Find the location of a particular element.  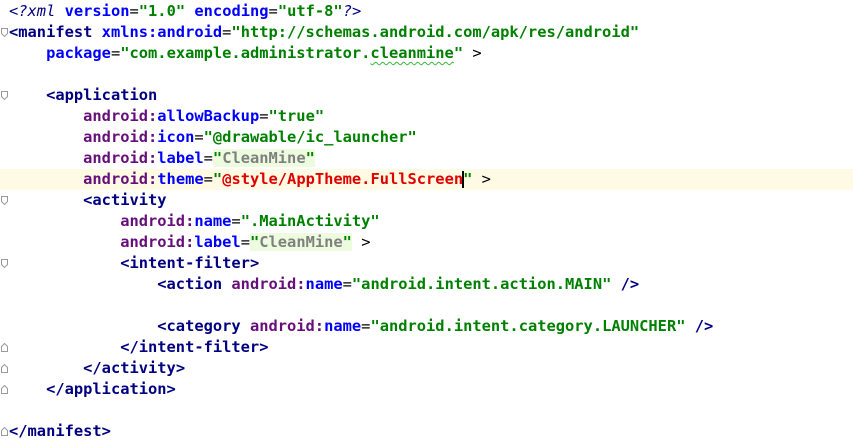

value-activity-name: ".MainActivity" is located at coordinates (310, 221).